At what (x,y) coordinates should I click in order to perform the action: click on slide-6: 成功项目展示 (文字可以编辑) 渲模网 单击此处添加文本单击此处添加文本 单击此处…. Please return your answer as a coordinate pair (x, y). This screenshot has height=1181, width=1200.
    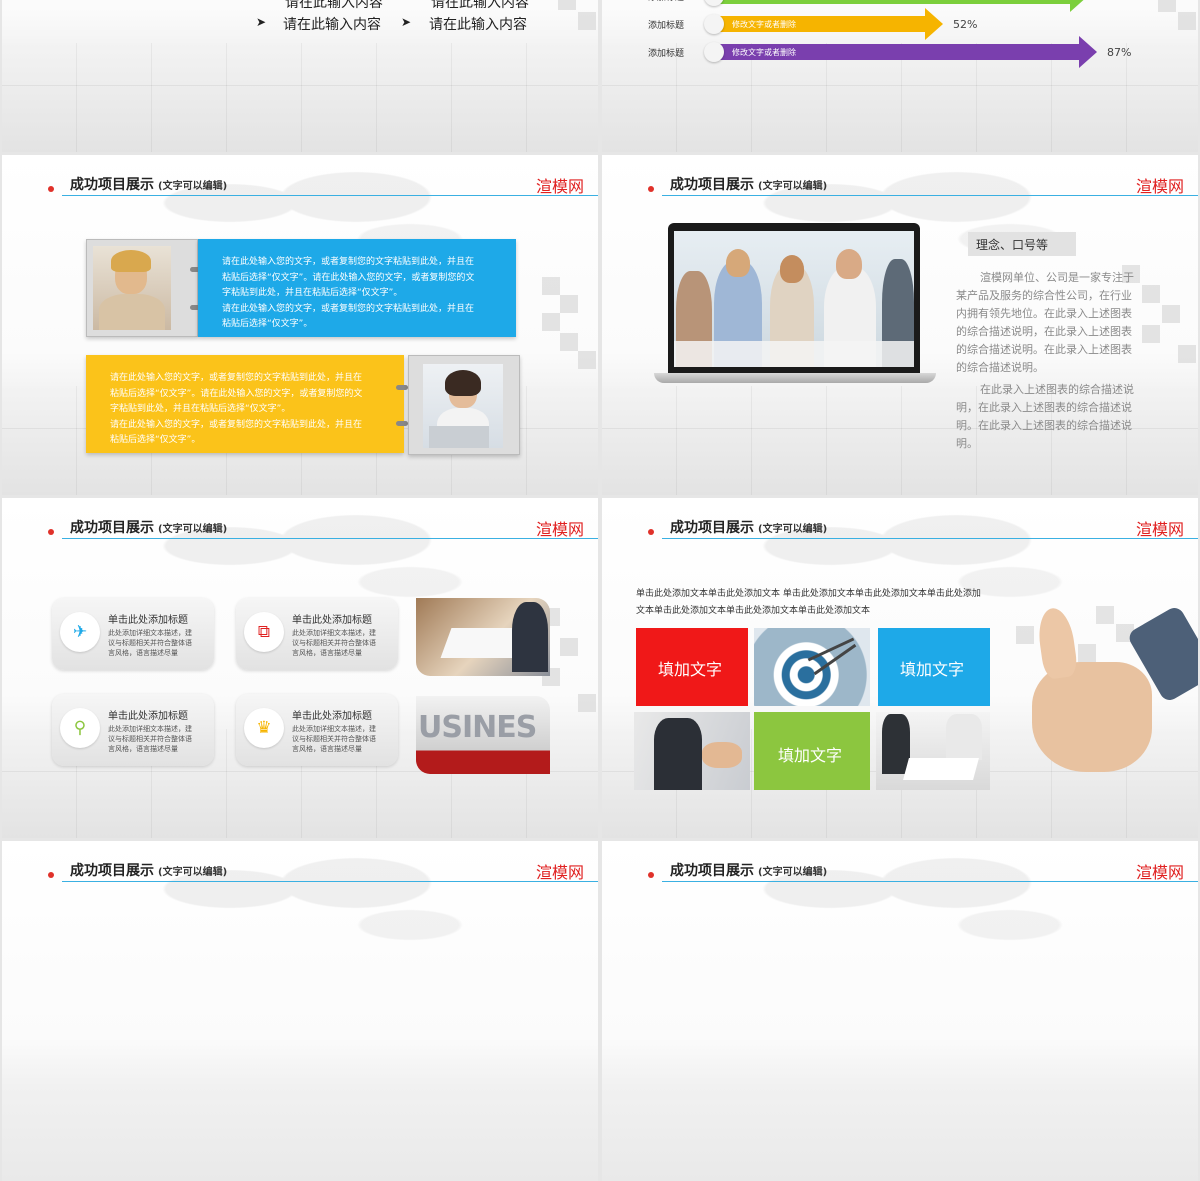
    Looking at the image, I should click on (900, 668).